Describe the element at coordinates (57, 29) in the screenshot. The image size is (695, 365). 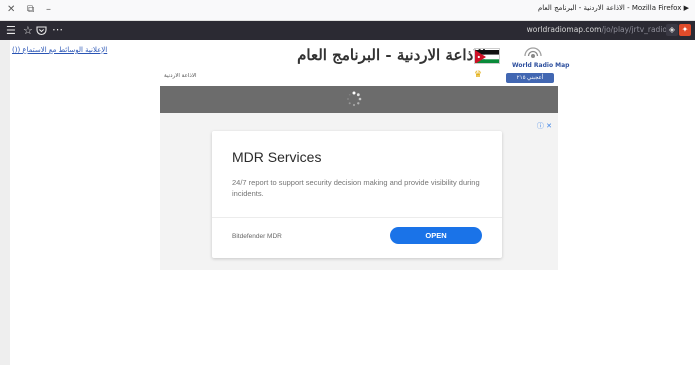
I see `more-icon: ⋯` at that location.